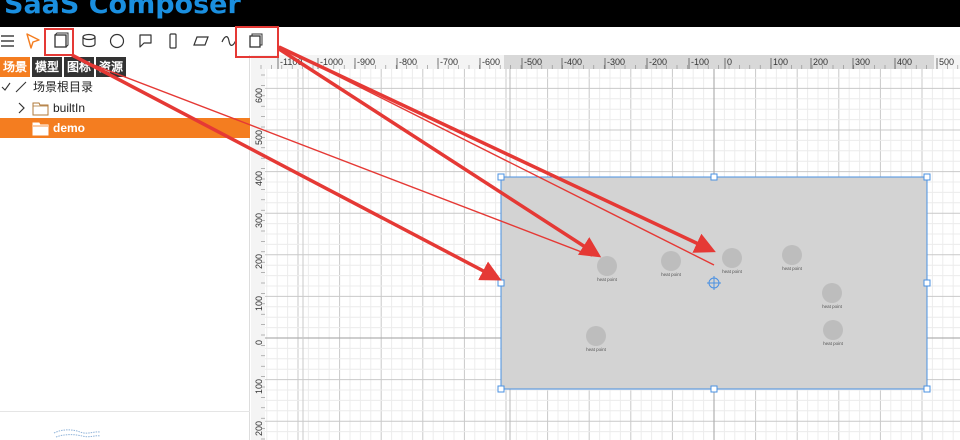 This screenshot has width=960, height=440. I want to click on panel-divider, so click(125, 411).